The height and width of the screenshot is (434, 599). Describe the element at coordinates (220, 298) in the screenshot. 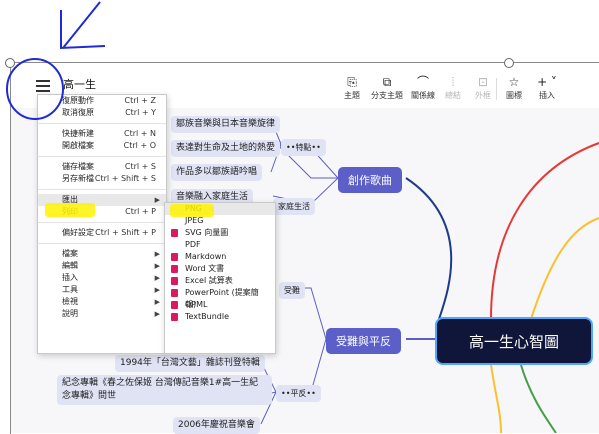

I see `export-menu-item: PowerPoint (提案簡報)` at that location.